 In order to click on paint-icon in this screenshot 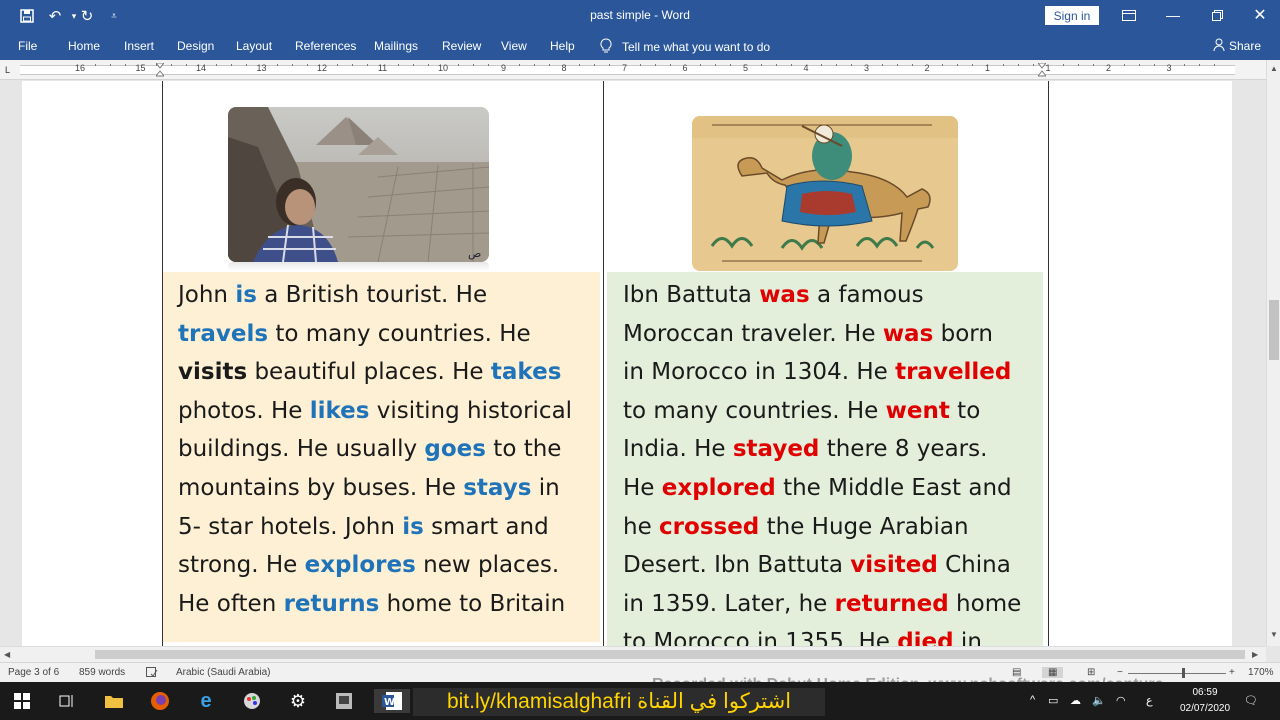, I will do `click(252, 701)`.